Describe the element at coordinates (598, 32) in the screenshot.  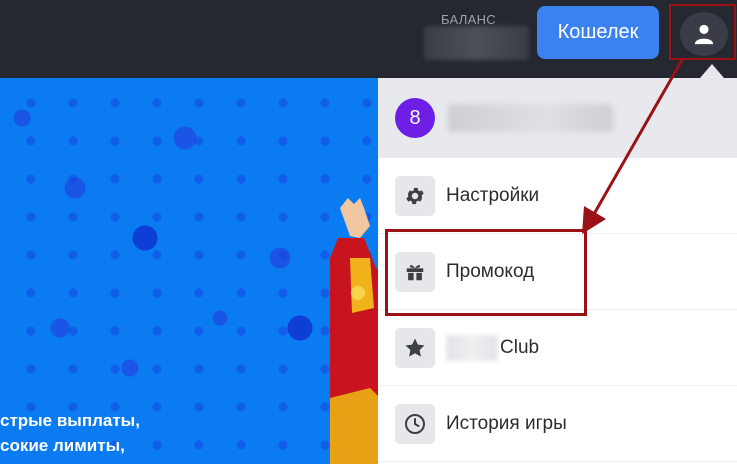
I see `wallet-button: Кошелек` at that location.